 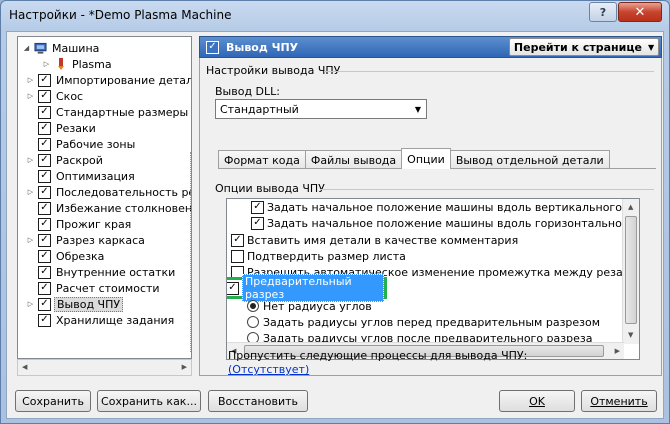 I want to click on panel-title: Вывод ЧПУ, so click(x=262, y=47).